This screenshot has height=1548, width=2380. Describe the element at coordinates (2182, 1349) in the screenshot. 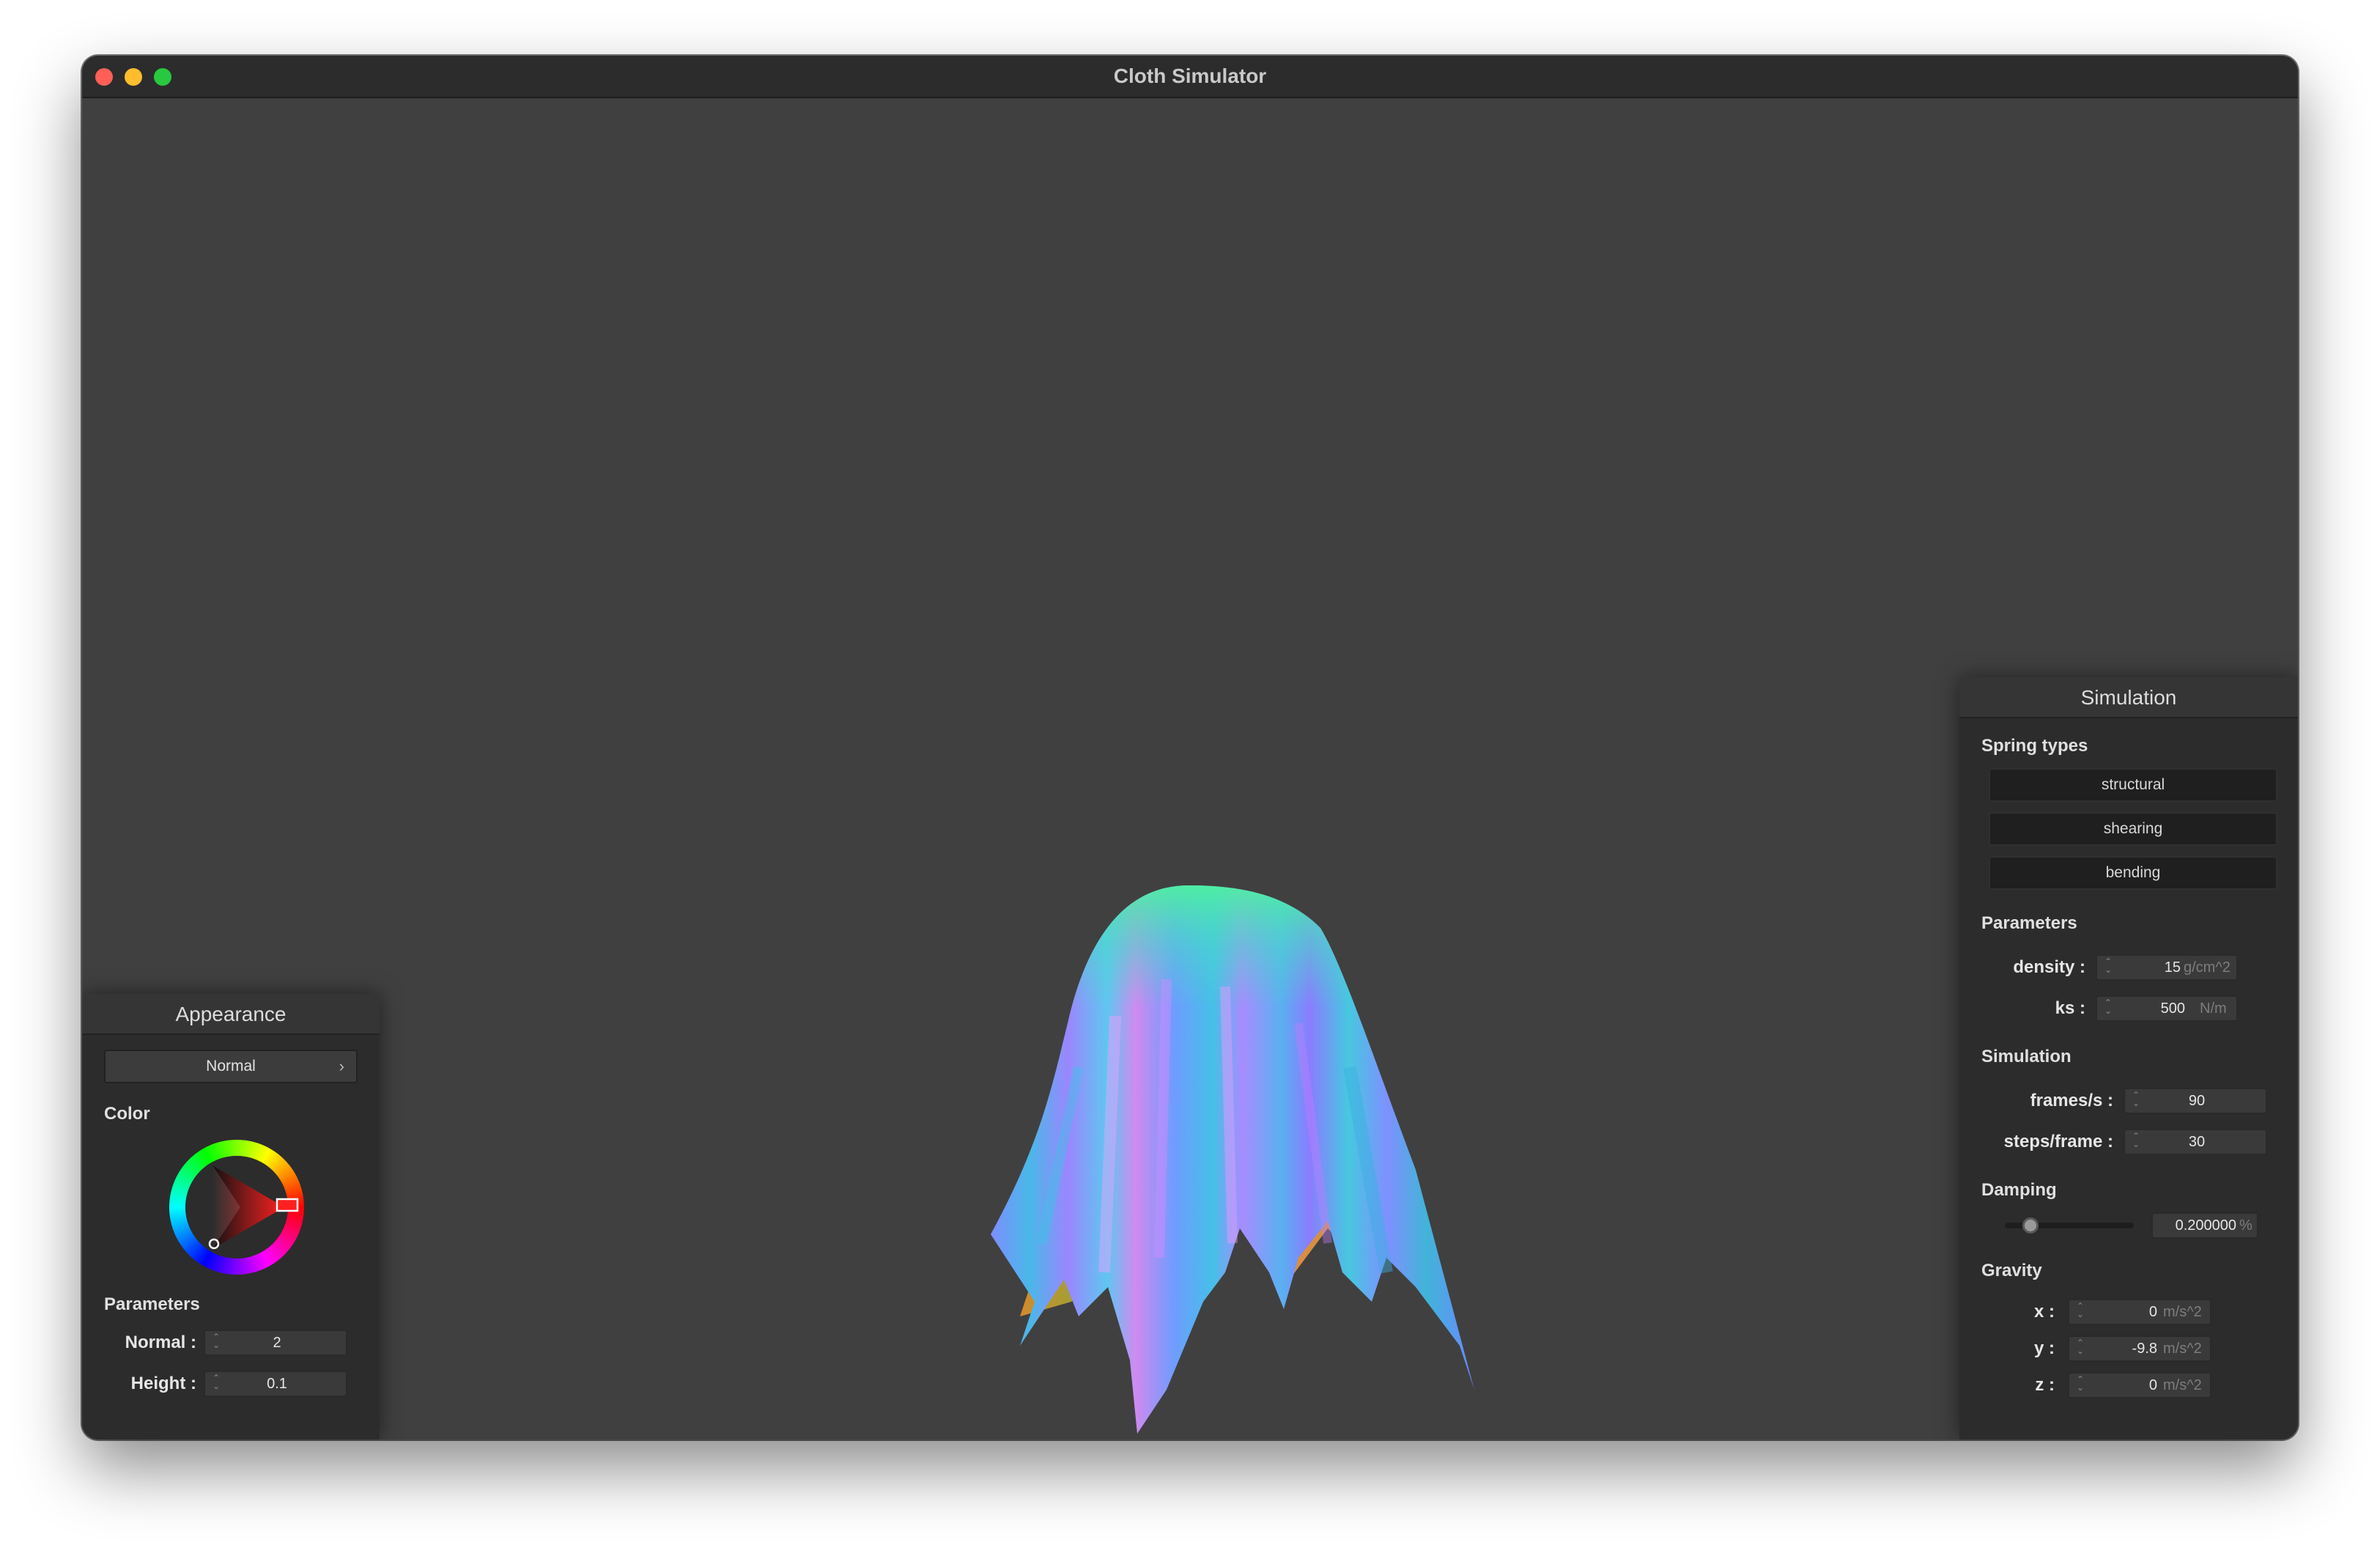

I see `gravity-y-unit: m/s^2` at that location.